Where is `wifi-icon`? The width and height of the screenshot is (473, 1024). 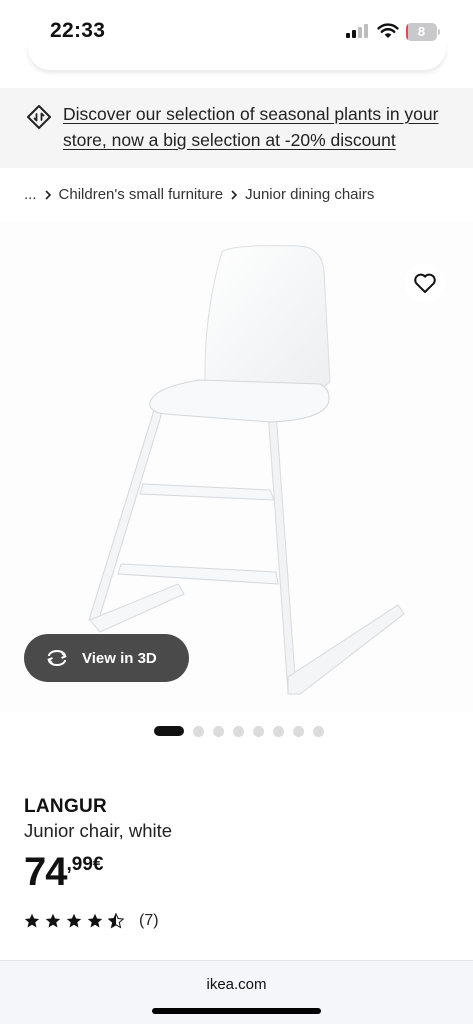
wifi-icon is located at coordinates (388, 30).